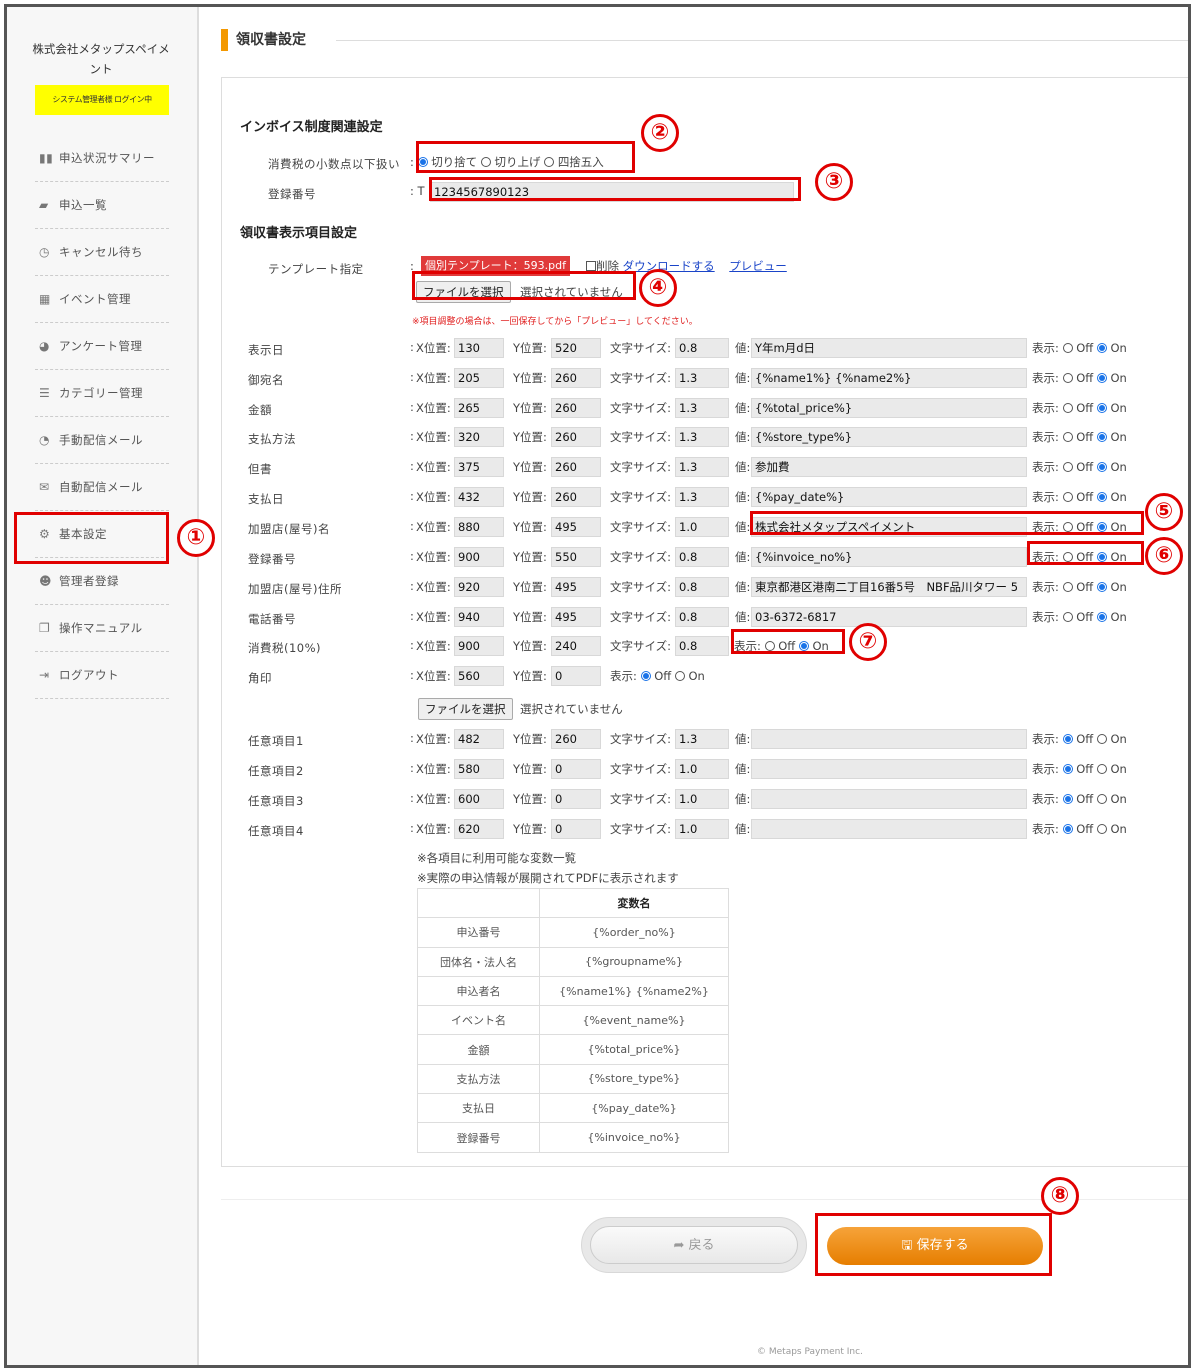 The image size is (1195, 1372). What do you see at coordinates (669, 266) in the screenshot?
I see `download-link: ダウンロードする` at bounding box center [669, 266].